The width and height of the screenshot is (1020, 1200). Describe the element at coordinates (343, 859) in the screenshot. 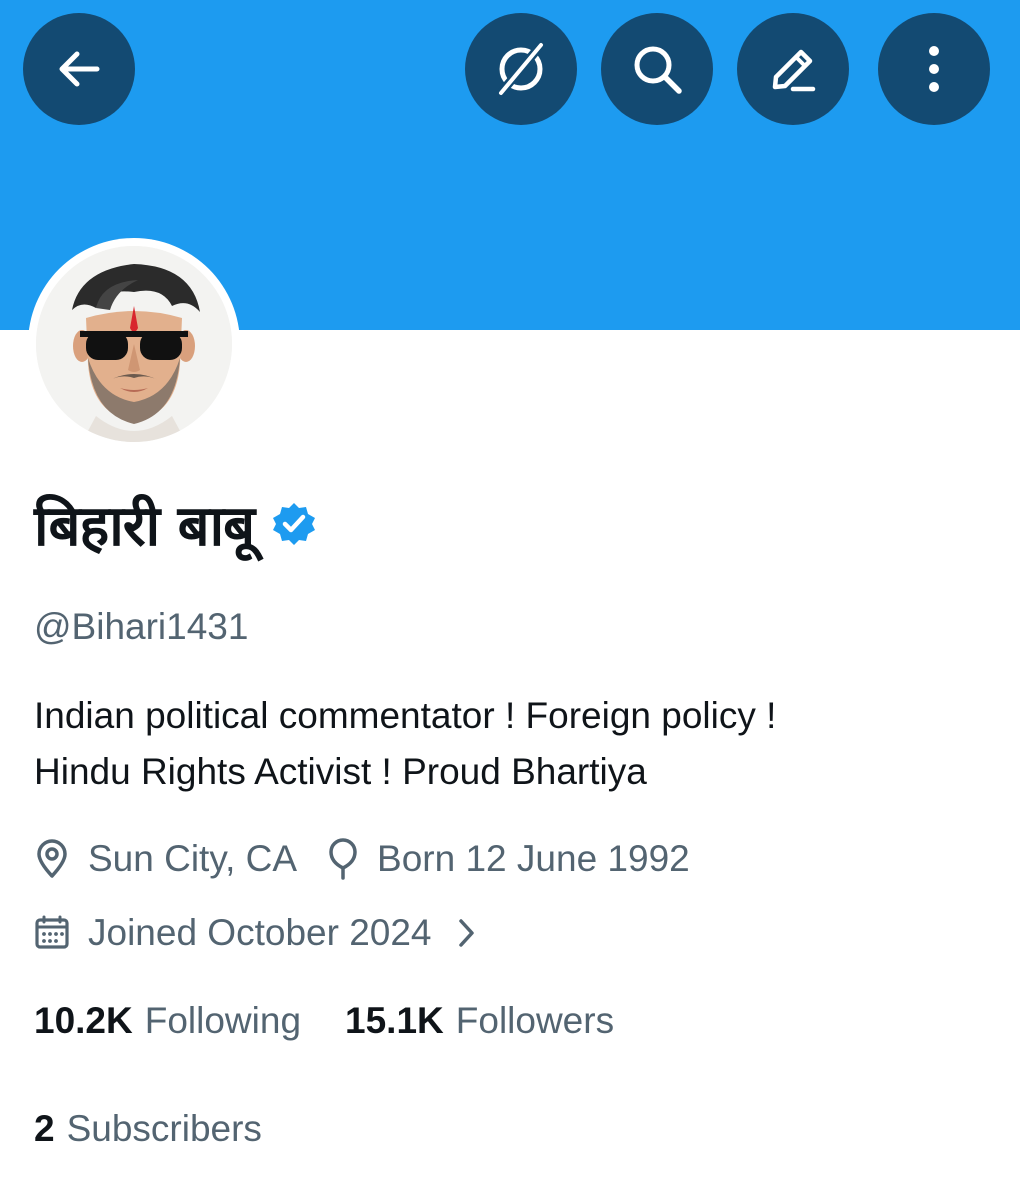

I see `balloon-icon` at that location.